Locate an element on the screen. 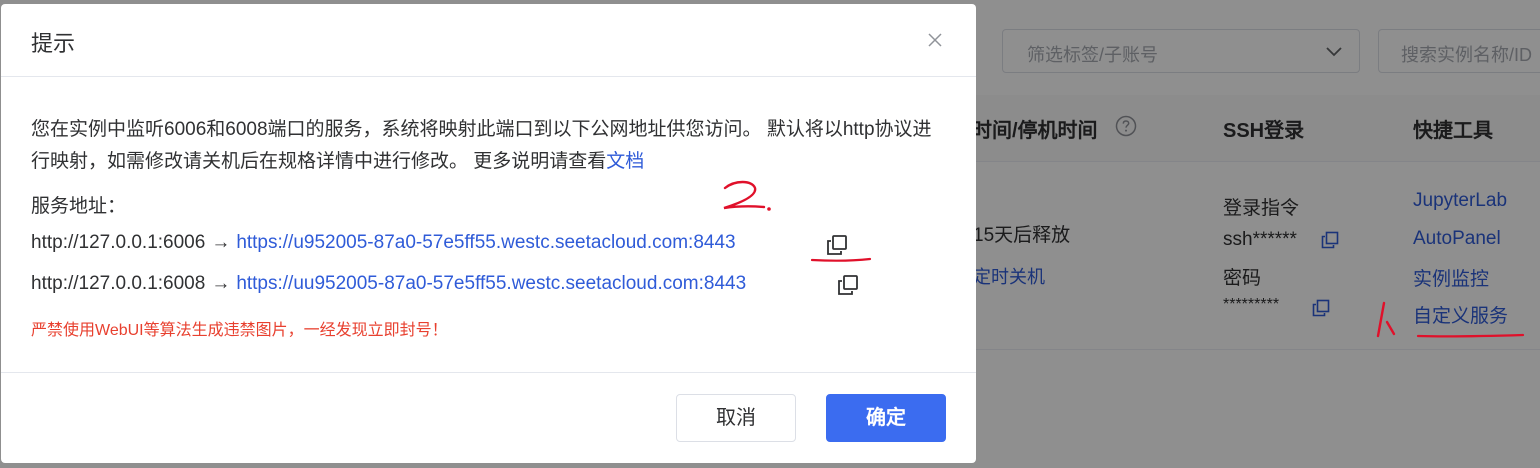 The height and width of the screenshot is (468, 1540). local-address: http://127.0.0.1:6006 is located at coordinates (118, 242).